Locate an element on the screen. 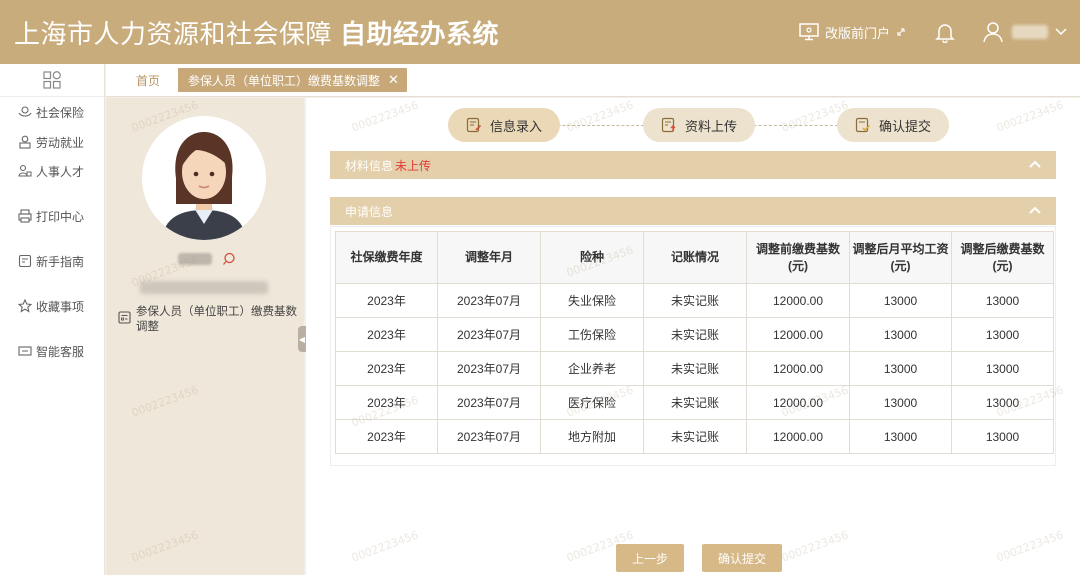 This screenshot has width=1080, height=575. previous-step-button: 上一步 is located at coordinates (650, 558).